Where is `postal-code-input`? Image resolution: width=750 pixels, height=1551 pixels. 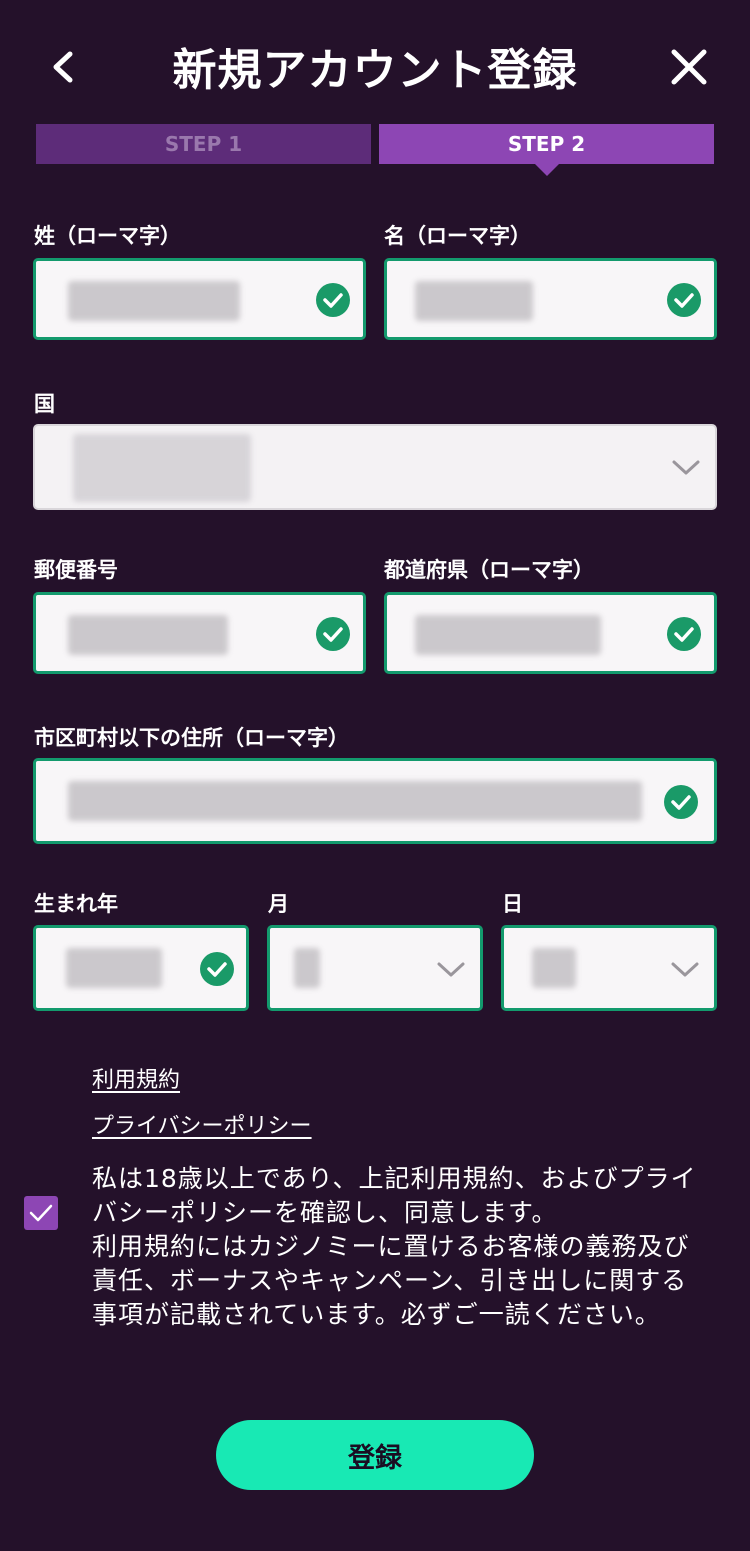
postal-code-input is located at coordinates (199, 633).